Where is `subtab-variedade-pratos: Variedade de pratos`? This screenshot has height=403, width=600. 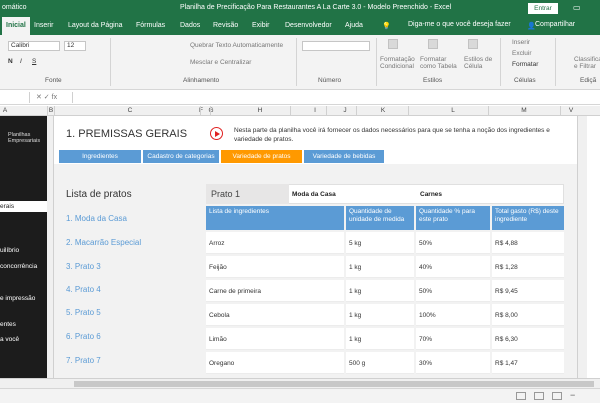 subtab-variedade-pratos: Variedade de pratos is located at coordinates (261, 156).